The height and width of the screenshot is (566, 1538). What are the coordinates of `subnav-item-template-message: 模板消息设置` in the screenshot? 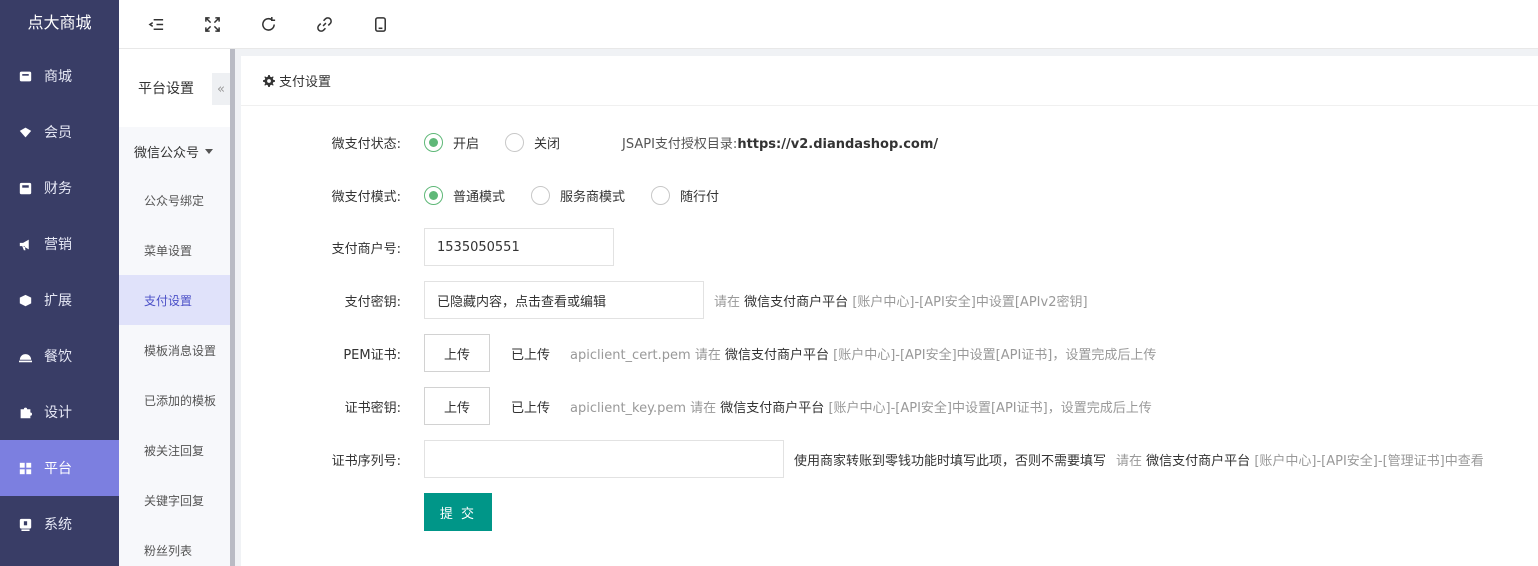 It's located at (174, 350).